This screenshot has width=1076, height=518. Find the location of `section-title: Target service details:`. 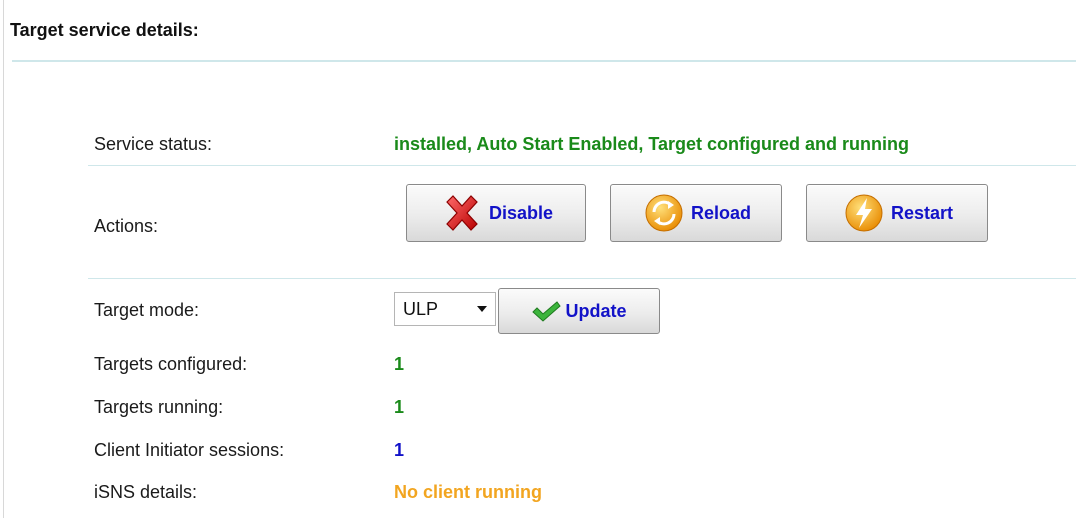

section-title: Target service details: is located at coordinates (104, 30).